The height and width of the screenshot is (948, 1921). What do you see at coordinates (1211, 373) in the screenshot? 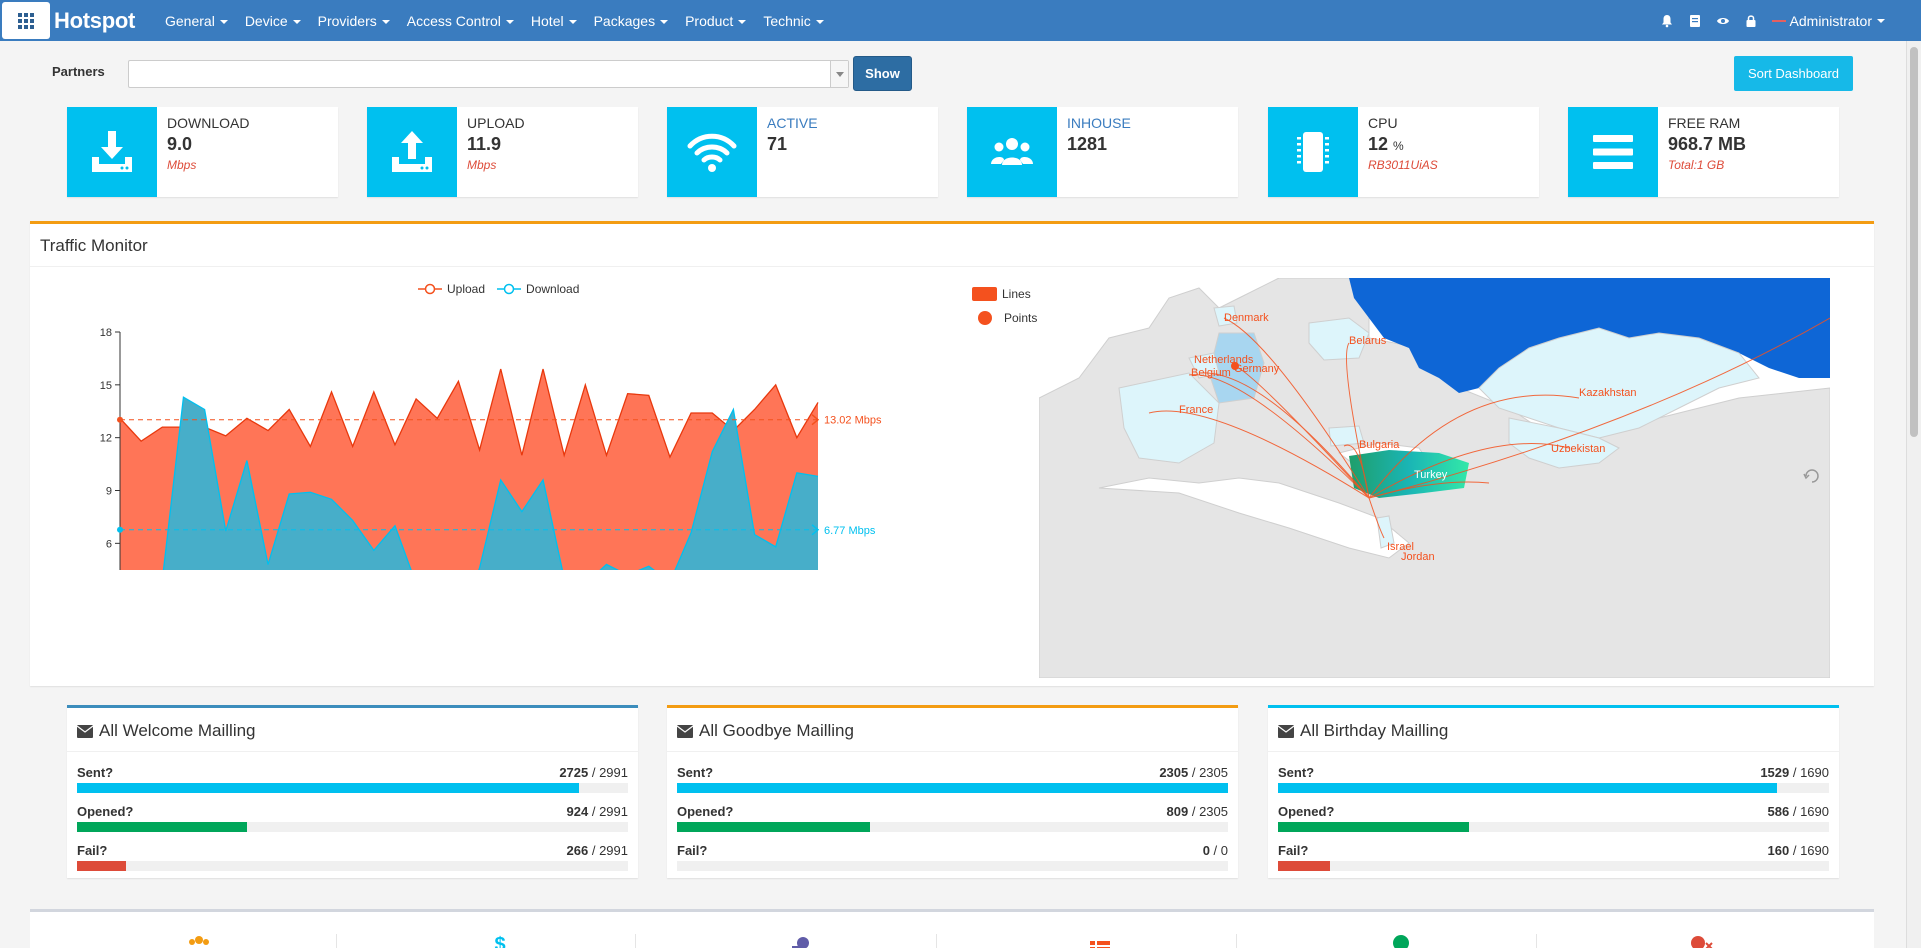
I see `map-label-belgium: Belgium` at bounding box center [1211, 373].